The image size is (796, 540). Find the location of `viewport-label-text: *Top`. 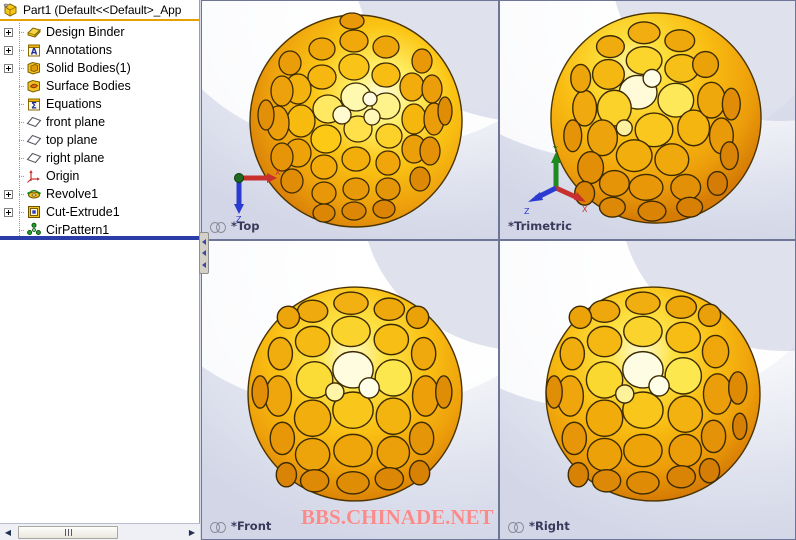

viewport-label-text: *Top is located at coordinates (245, 226).